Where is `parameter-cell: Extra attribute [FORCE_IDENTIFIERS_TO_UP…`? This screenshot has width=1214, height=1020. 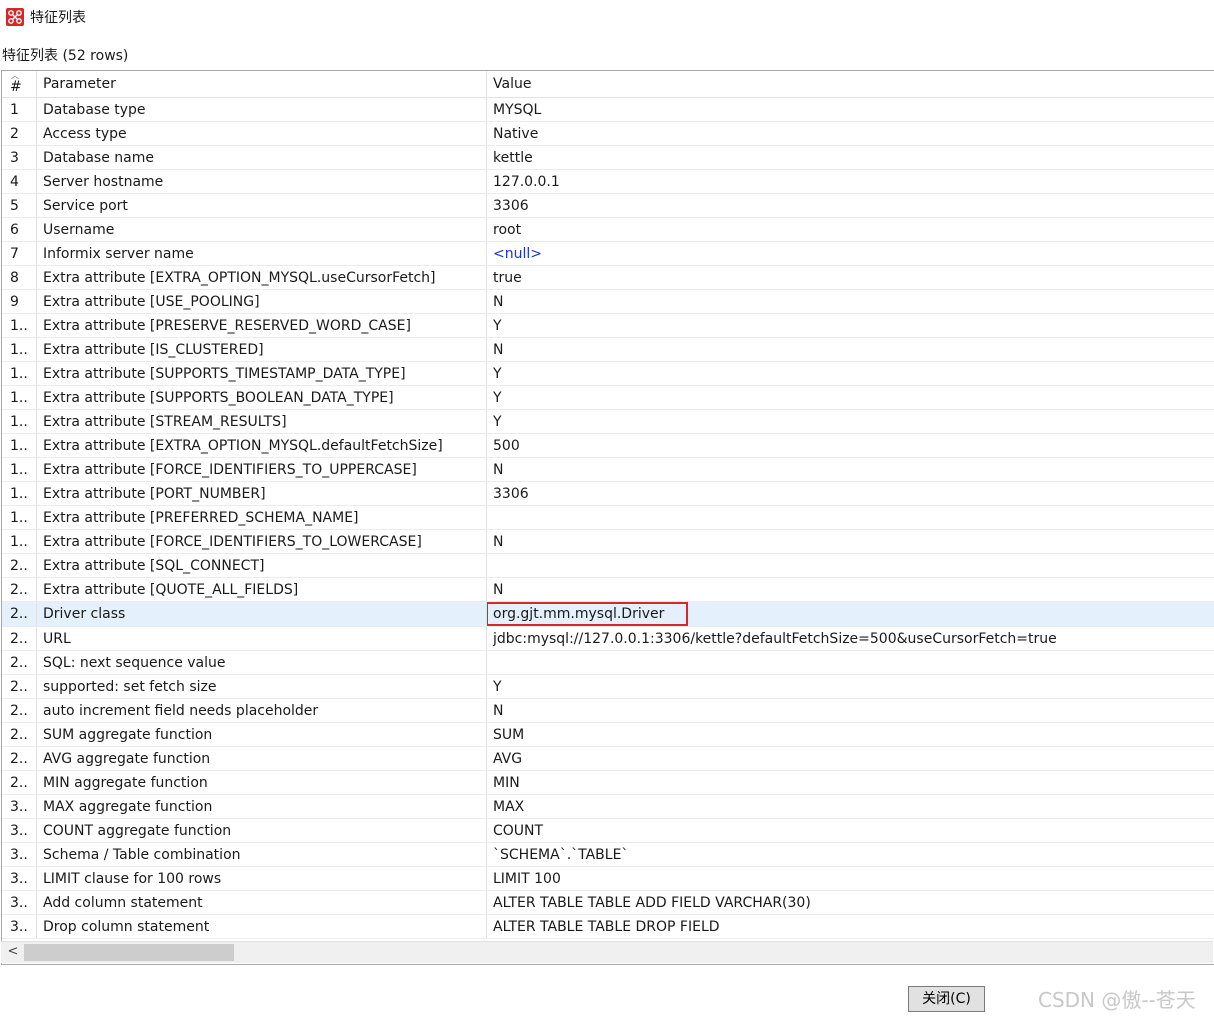 parameter-cell: Extra attribute [FORCE_IDENTIFIERS_TO_UP… is located at coordinates (261, 469).